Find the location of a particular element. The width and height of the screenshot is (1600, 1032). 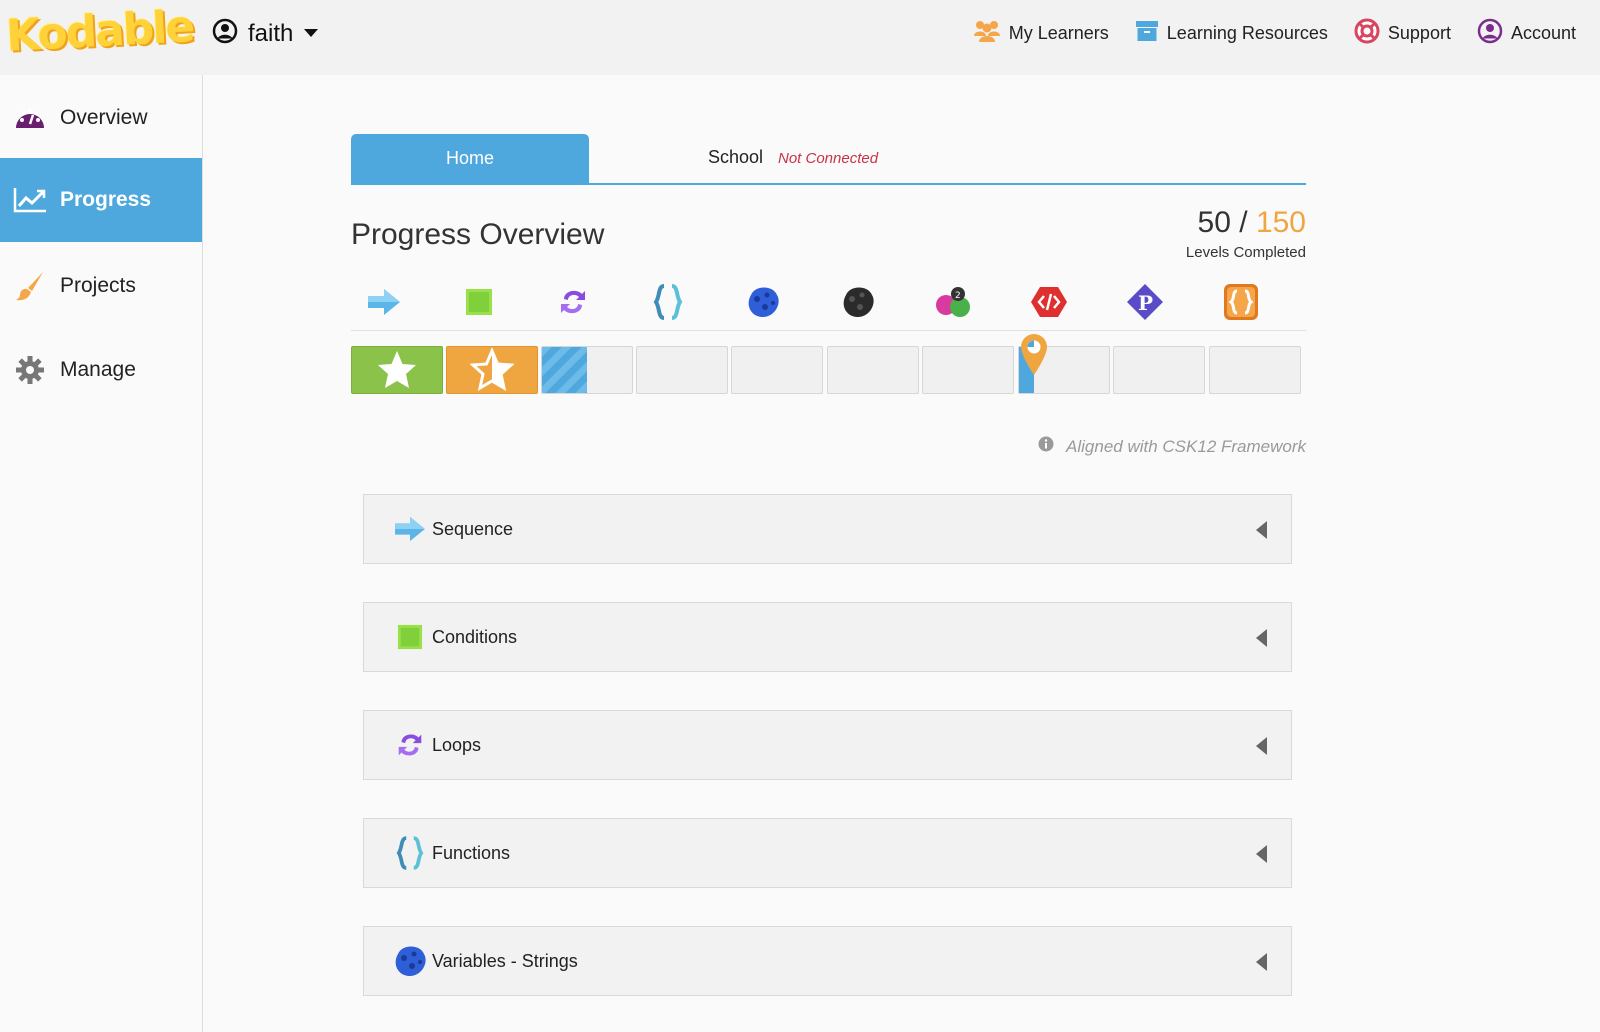

framework-alignment-label: Aligned with CSK12 Framework is located at coordinates (1186, 446).